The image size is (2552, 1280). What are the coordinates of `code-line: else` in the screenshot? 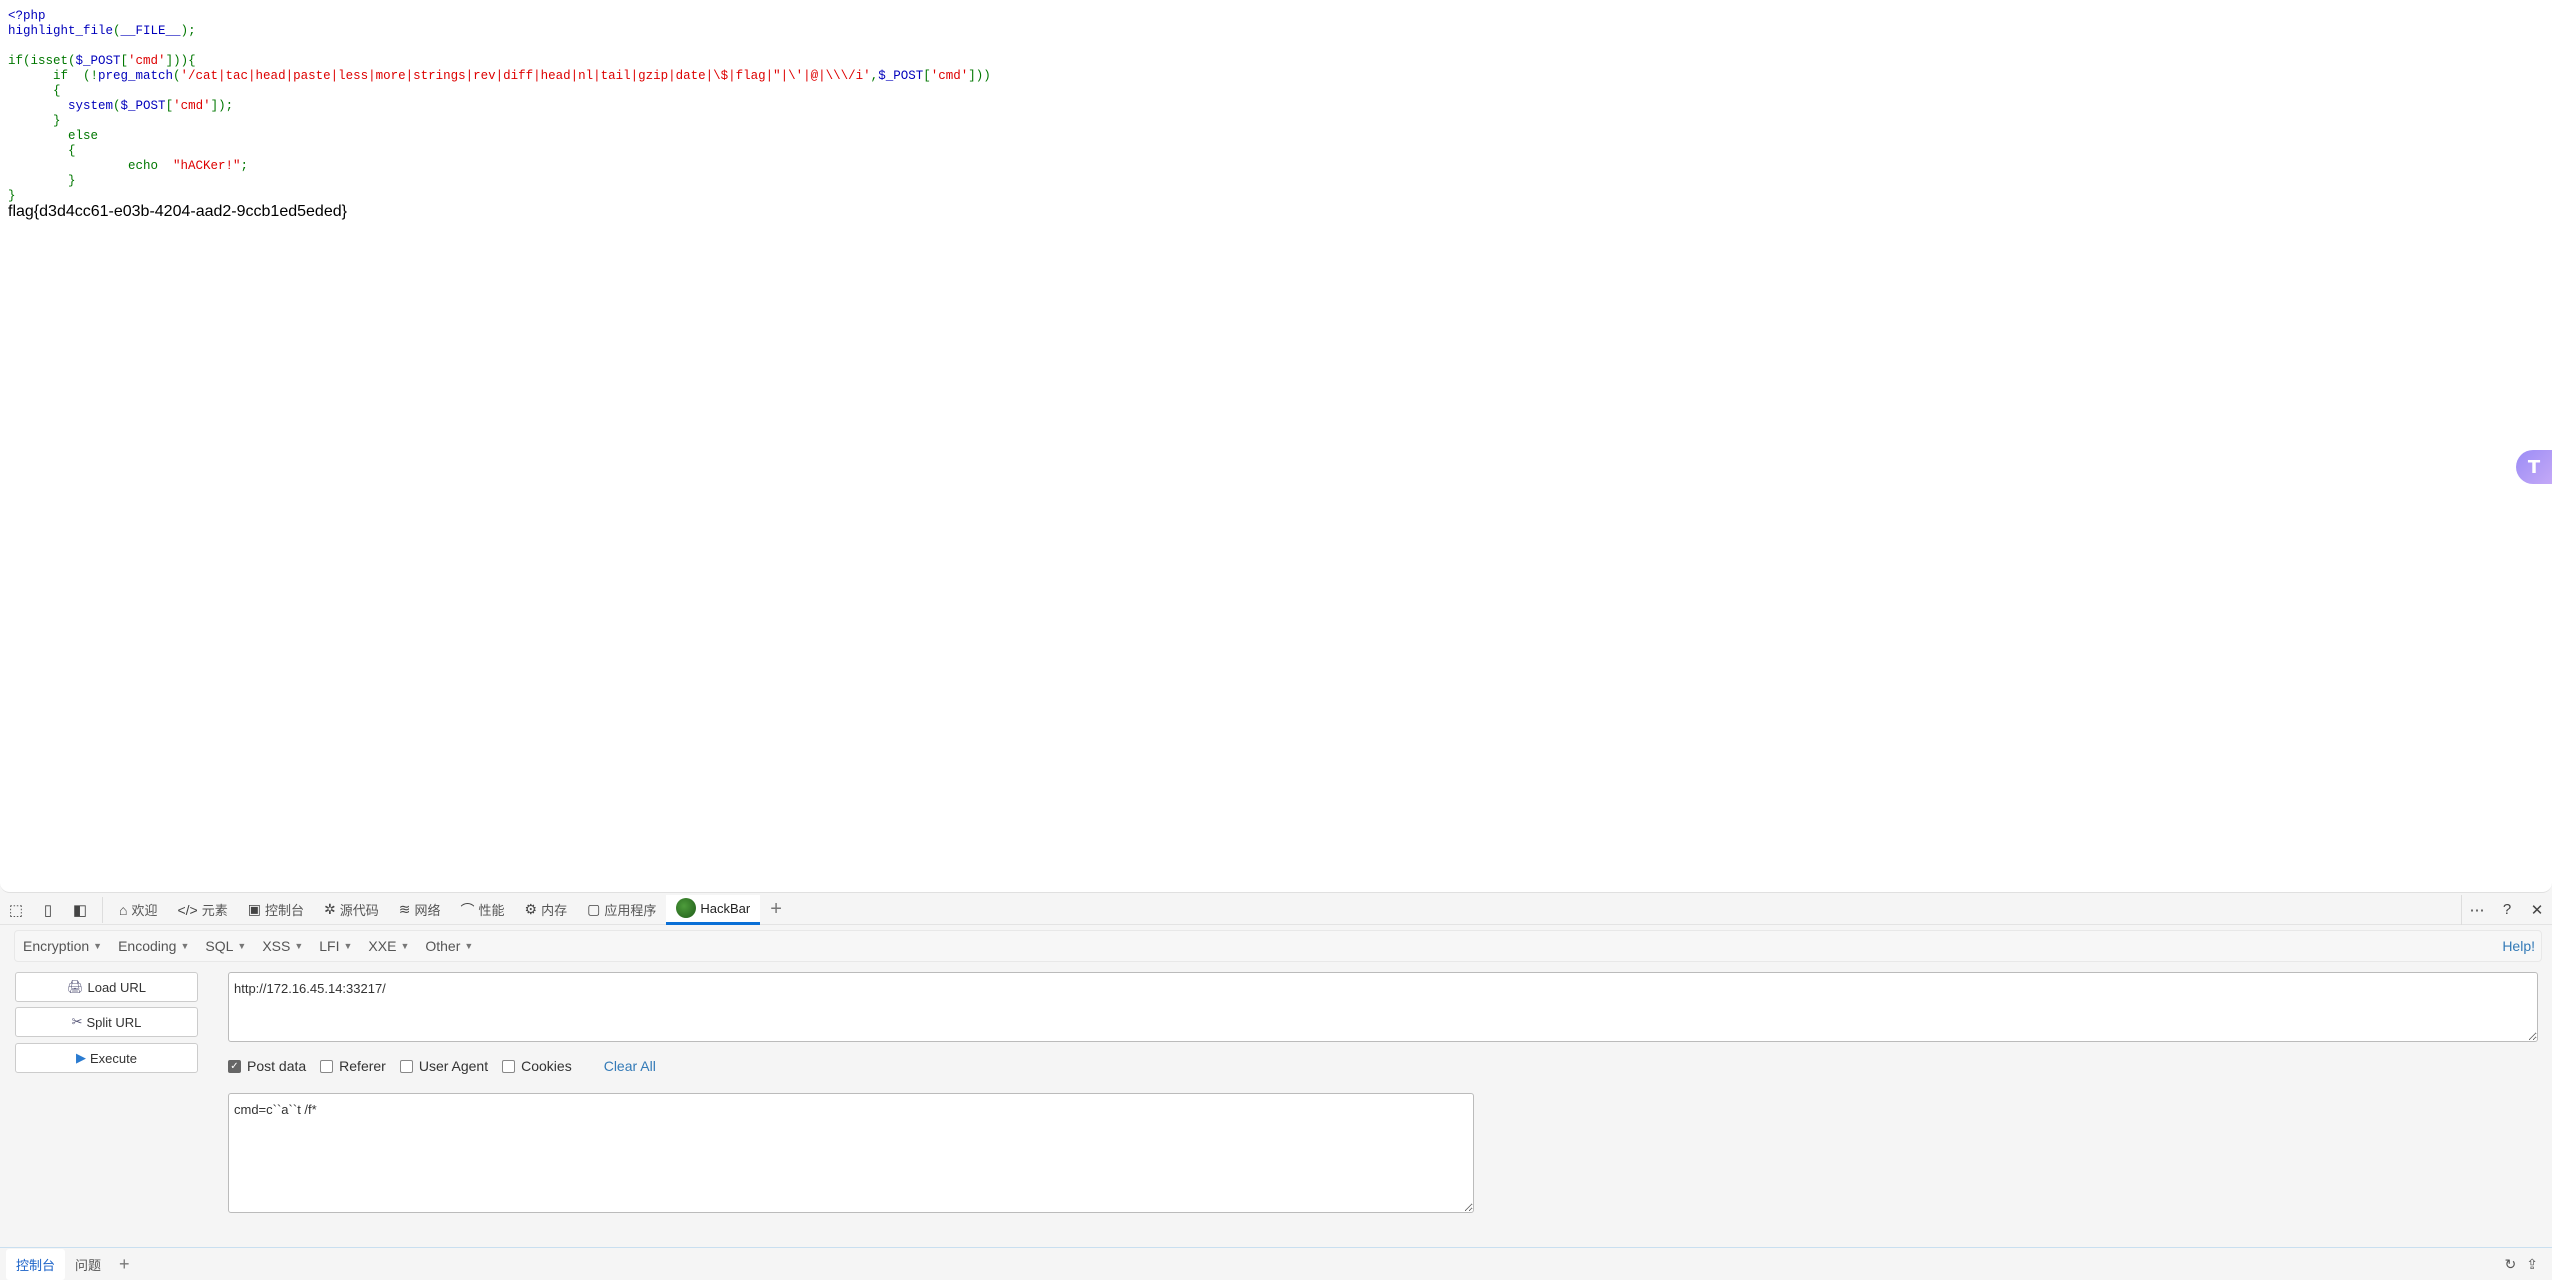 It's located at (499, 136).